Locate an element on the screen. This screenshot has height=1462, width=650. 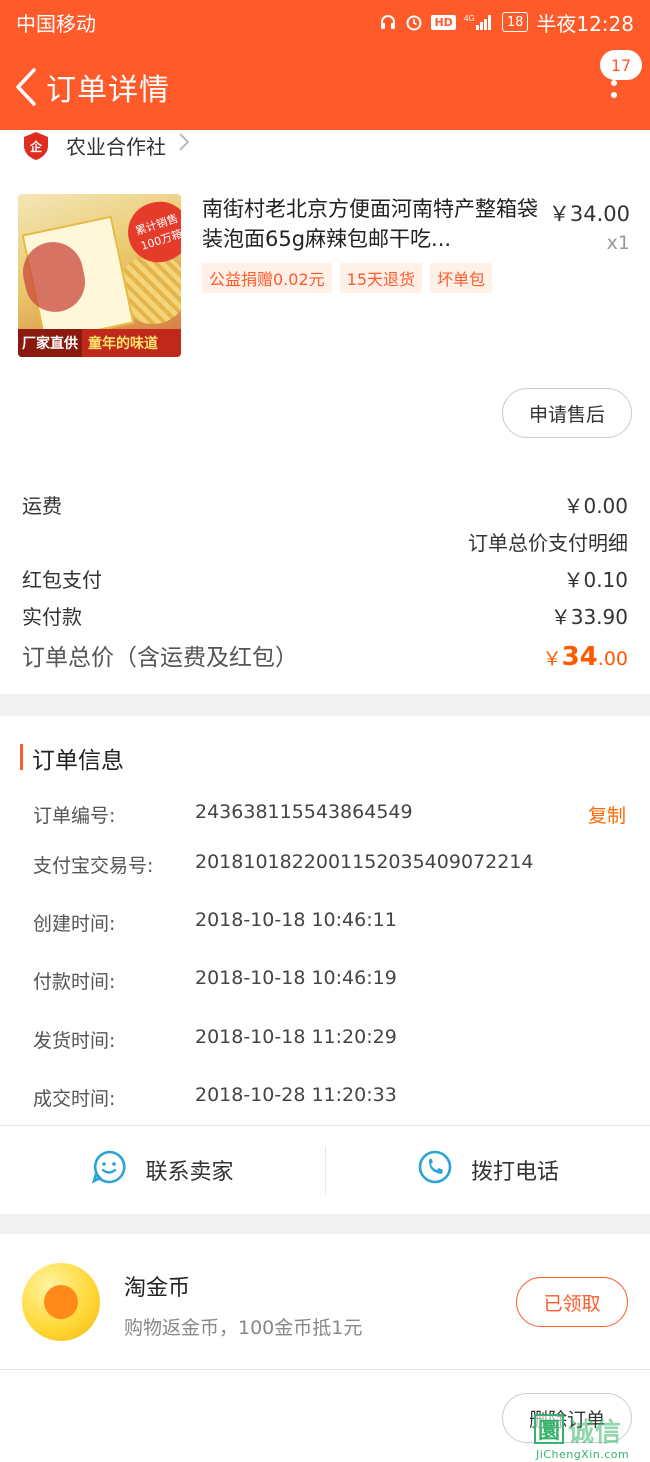
info-row-completed: 成交时间: 2018-10-28 11:20:33 is located at coordinates (215, 1097).